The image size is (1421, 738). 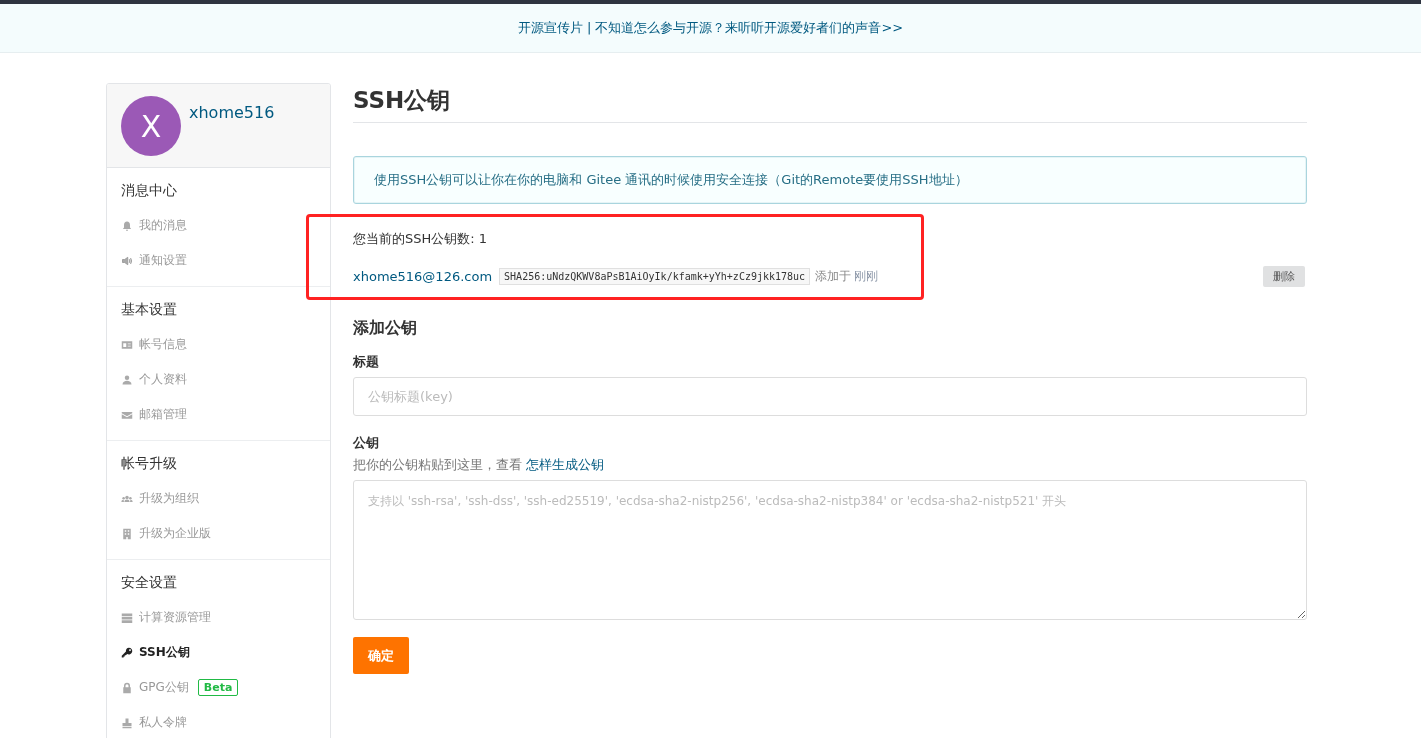 I want to click on field-label: 标题, so click(x=366, y=362).